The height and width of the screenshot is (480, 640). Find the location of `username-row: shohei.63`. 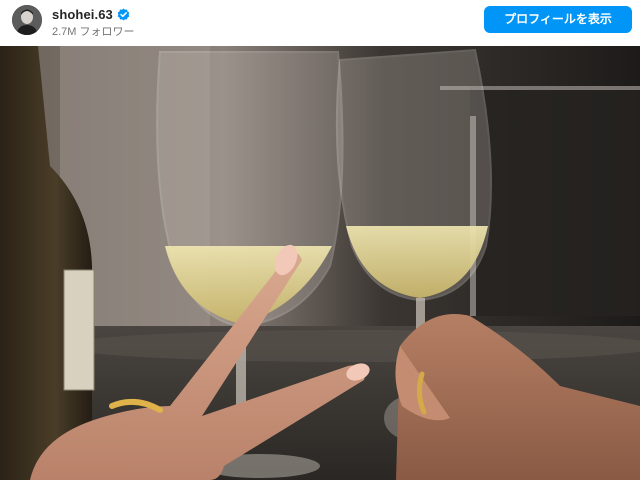

username-row: shohei.63 is located at coordinates (91, 14).